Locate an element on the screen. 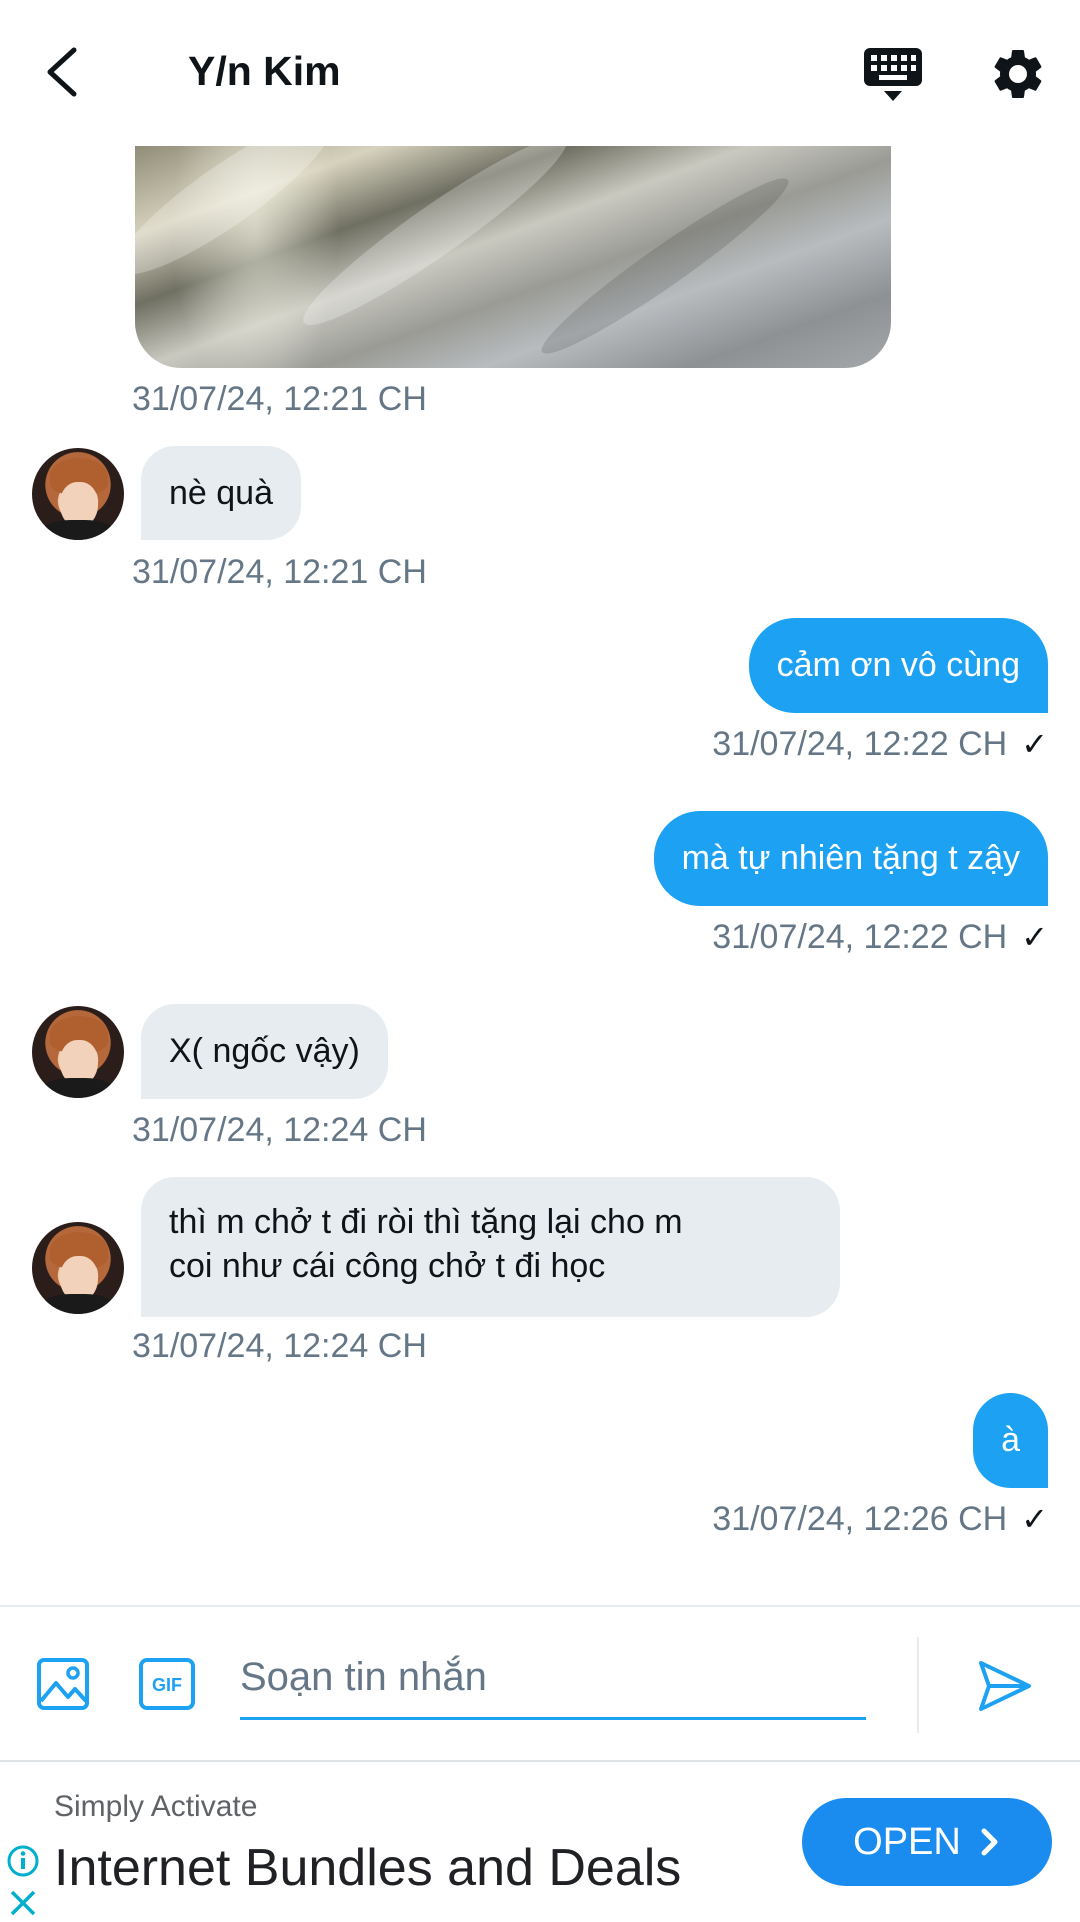  incoming-message-bubble: X( ngốc vậy) is located at coordinates (264, 1051).